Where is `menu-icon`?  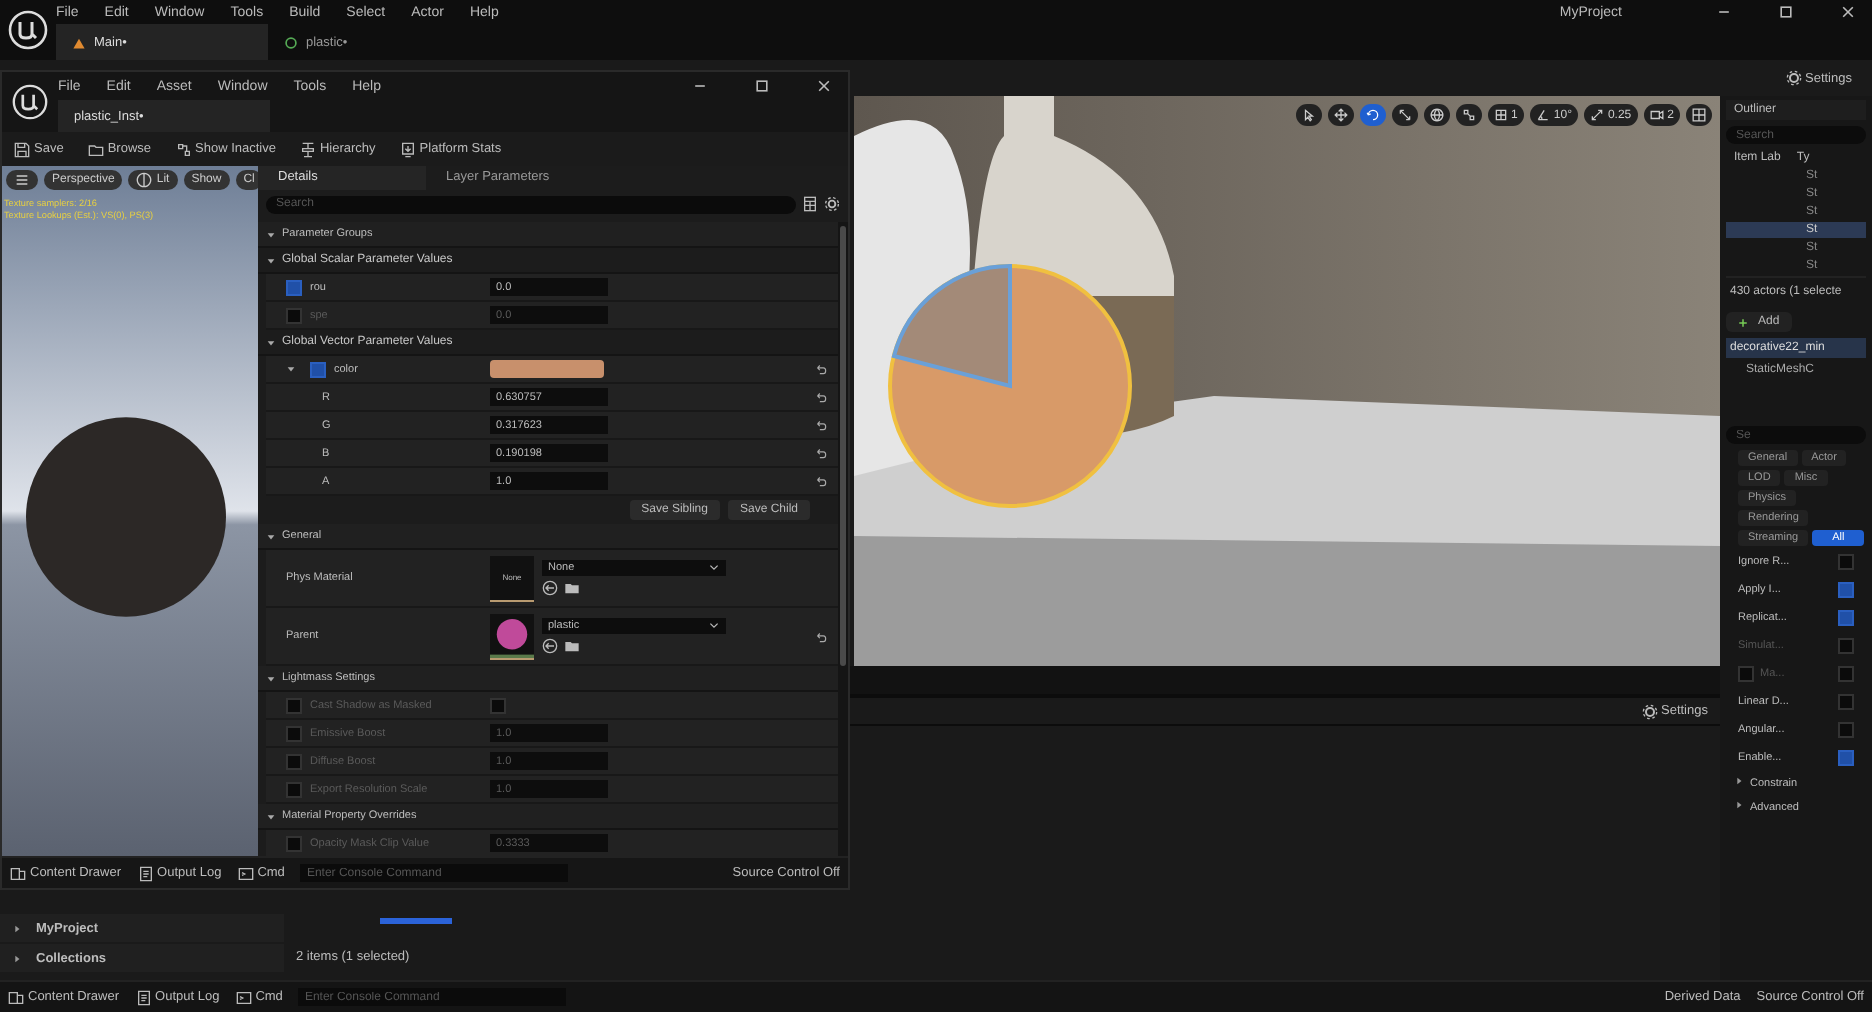
menu-icon is located at coordinates (22, 180).